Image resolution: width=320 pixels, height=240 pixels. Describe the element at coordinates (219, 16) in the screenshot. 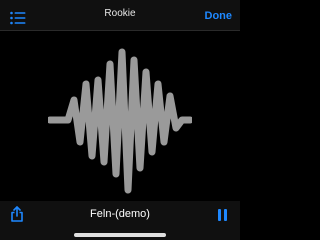

I see `done-button: Done` at that location.